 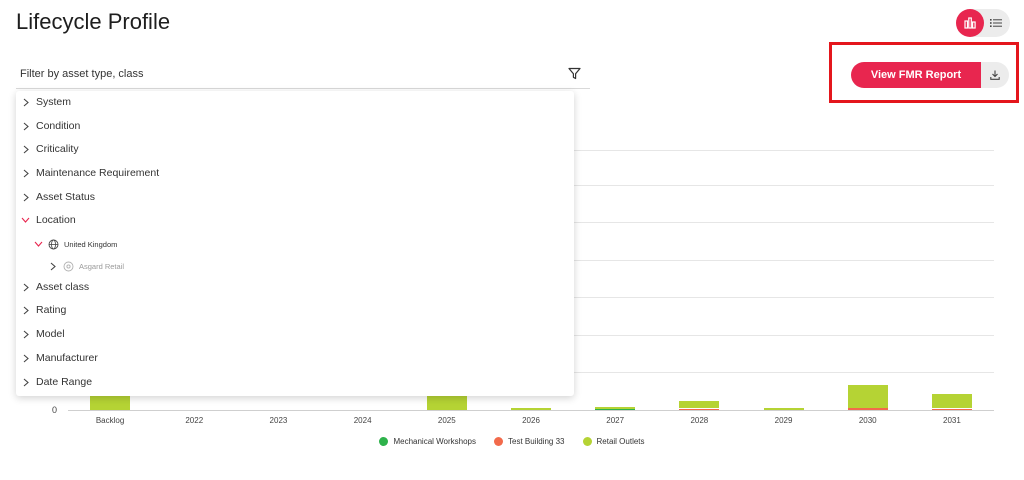 What do you see at coordinates (699, 420) in the screenshot?
I see `x-tick-label: 2028` at bounding box center [699, 420].